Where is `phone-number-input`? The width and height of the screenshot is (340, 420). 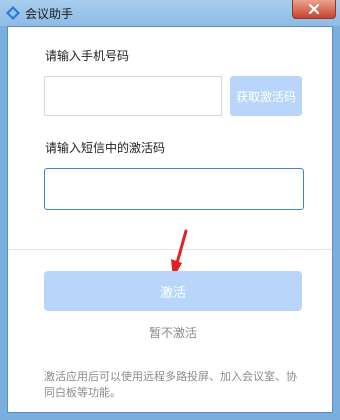
phone-number-input is located at coordinates (133, 96).